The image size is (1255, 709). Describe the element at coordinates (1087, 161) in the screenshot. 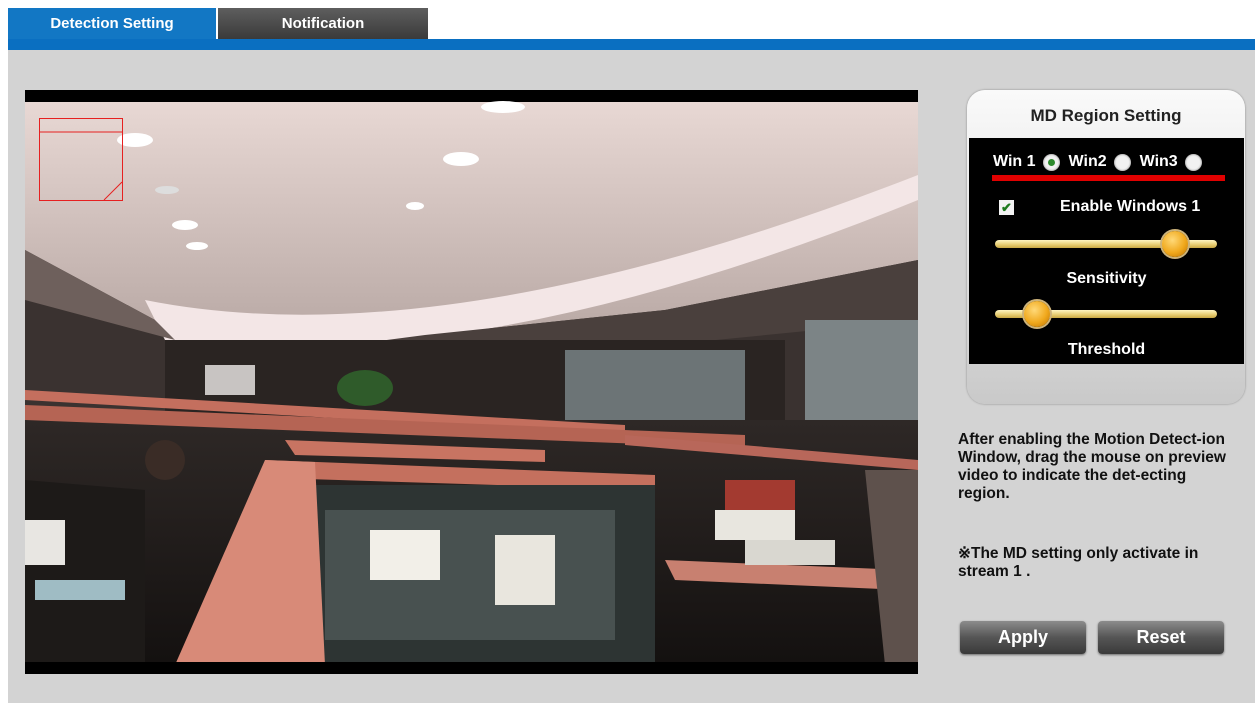

I see `win2-label: Win2` at that location.